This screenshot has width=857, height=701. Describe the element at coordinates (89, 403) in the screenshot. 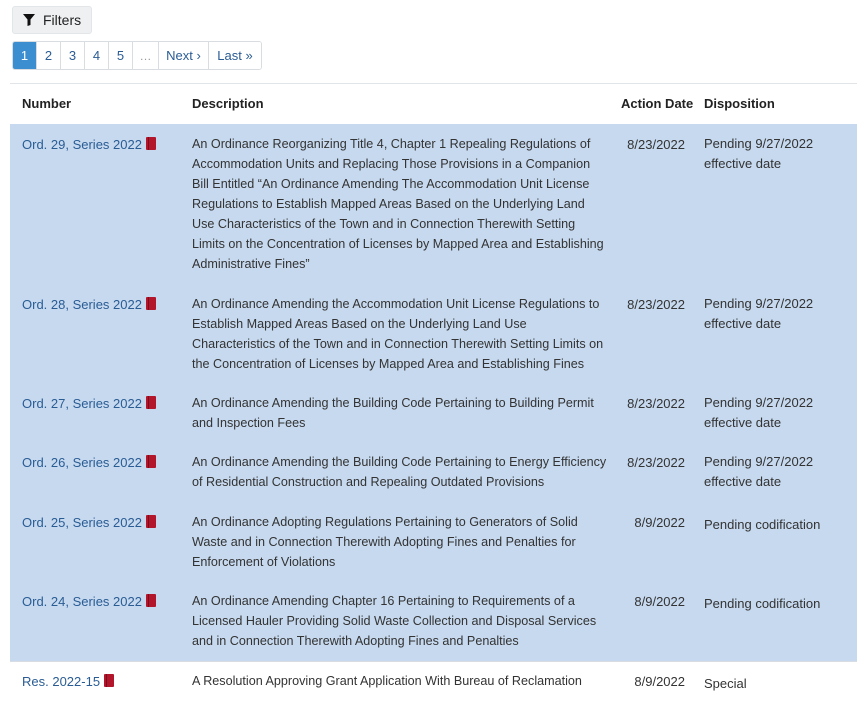

I see `ordinance-number-link: Ord. 27, Series 2022` at that location.